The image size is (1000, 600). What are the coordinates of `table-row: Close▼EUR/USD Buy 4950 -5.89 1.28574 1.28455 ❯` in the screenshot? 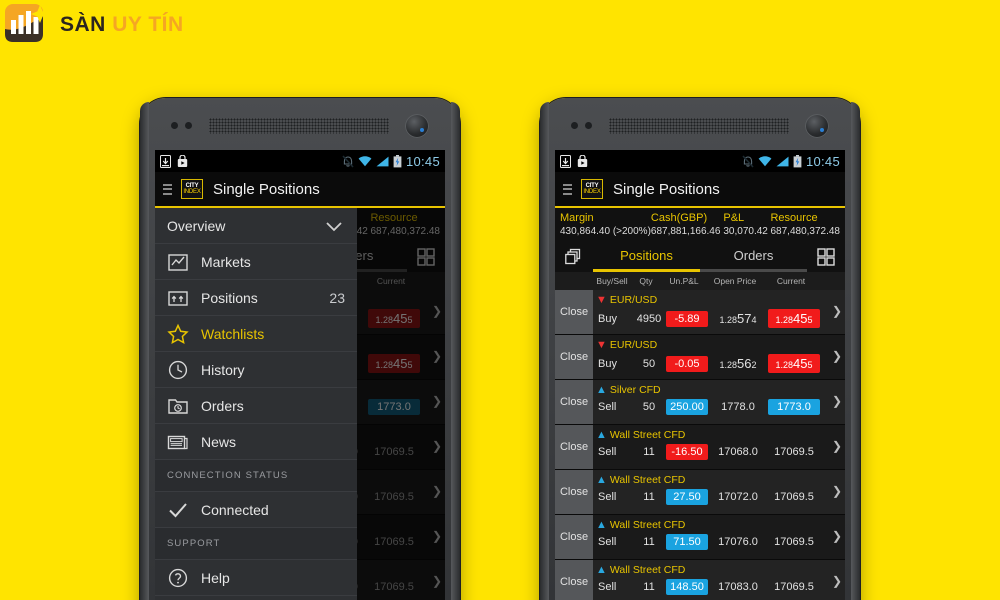 It's located at (700, 312).